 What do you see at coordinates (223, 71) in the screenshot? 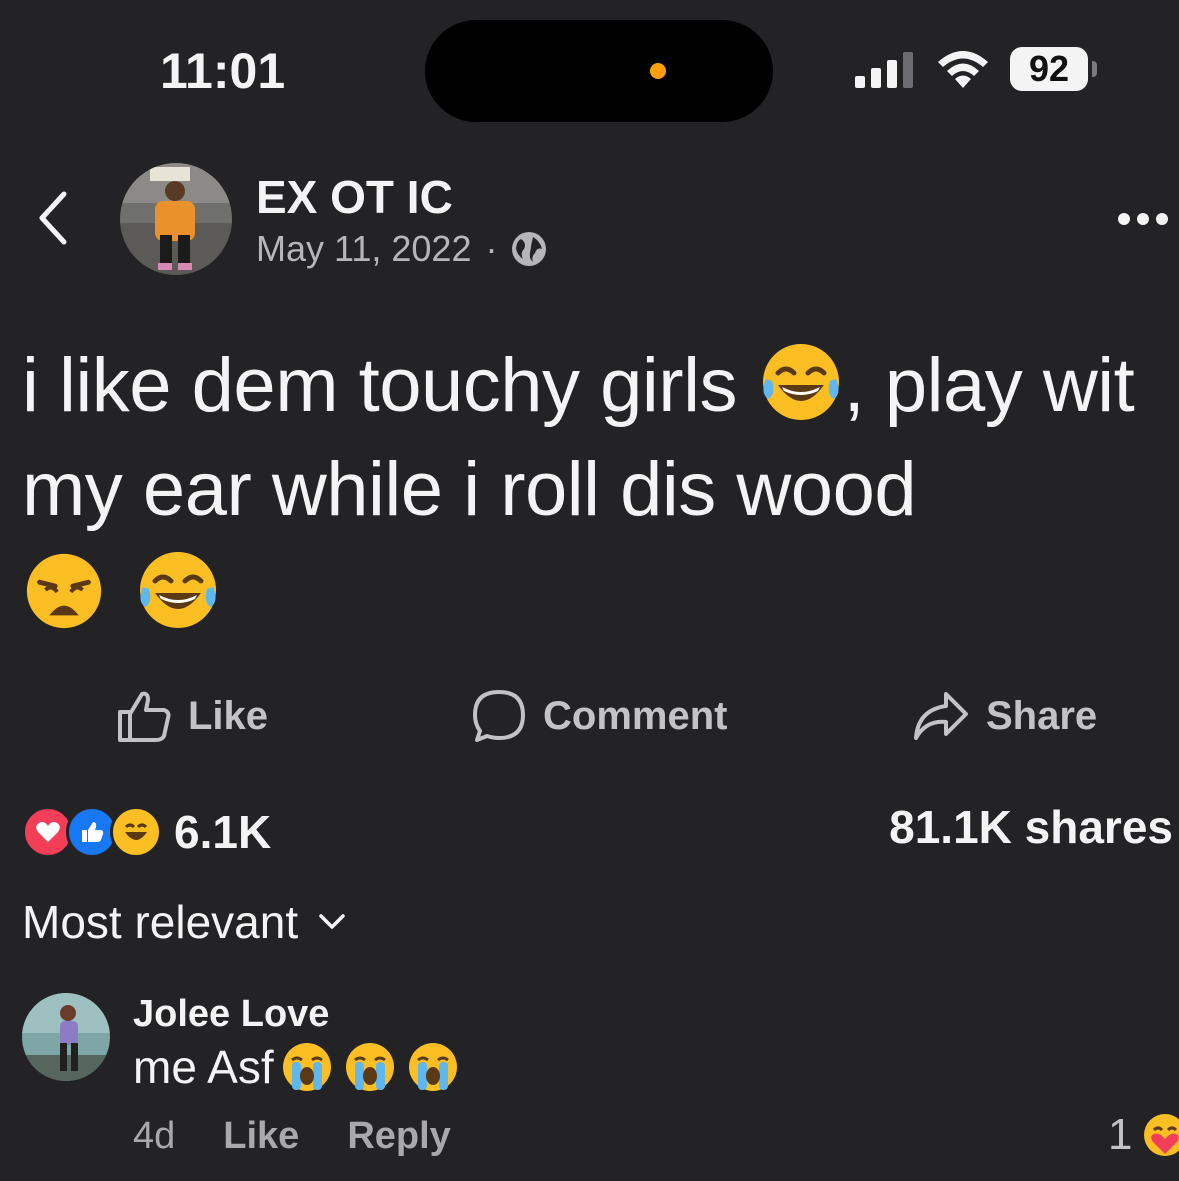
I see `status-time: 11:01` at bounding box center [223, 71].